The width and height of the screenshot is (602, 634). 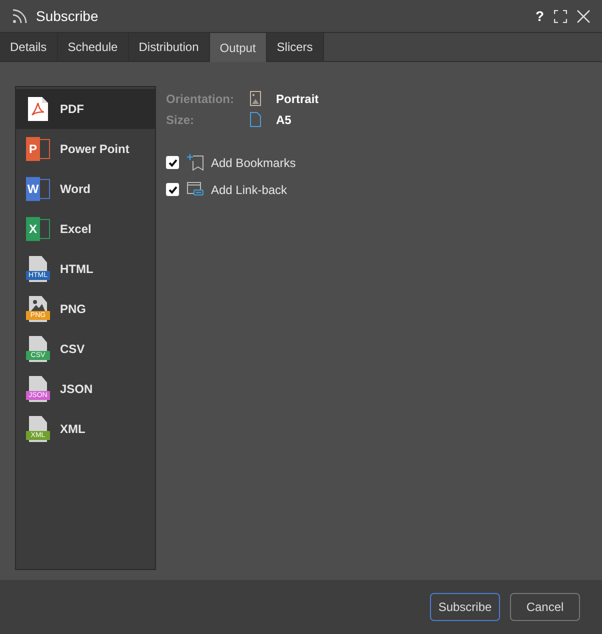 I want to click on dialog-button: Subscribe, so click(x=465, y=607).